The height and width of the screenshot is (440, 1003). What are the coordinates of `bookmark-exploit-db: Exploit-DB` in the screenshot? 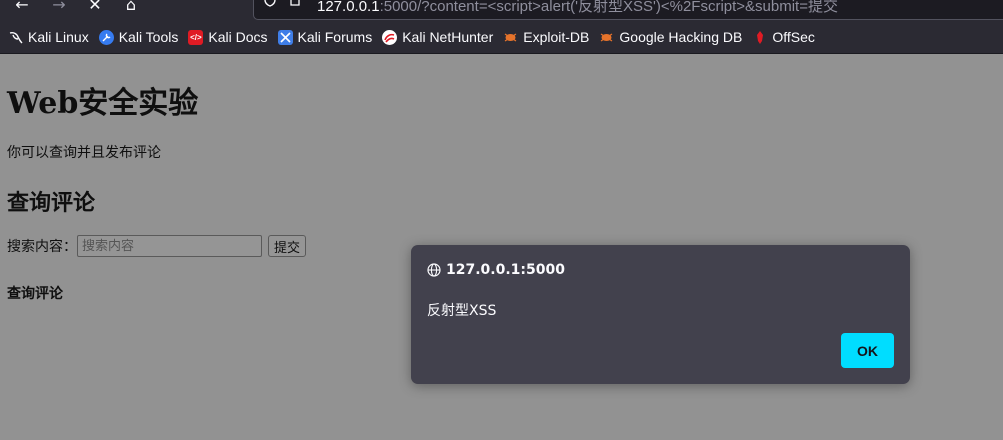 It's located at (546, 37).